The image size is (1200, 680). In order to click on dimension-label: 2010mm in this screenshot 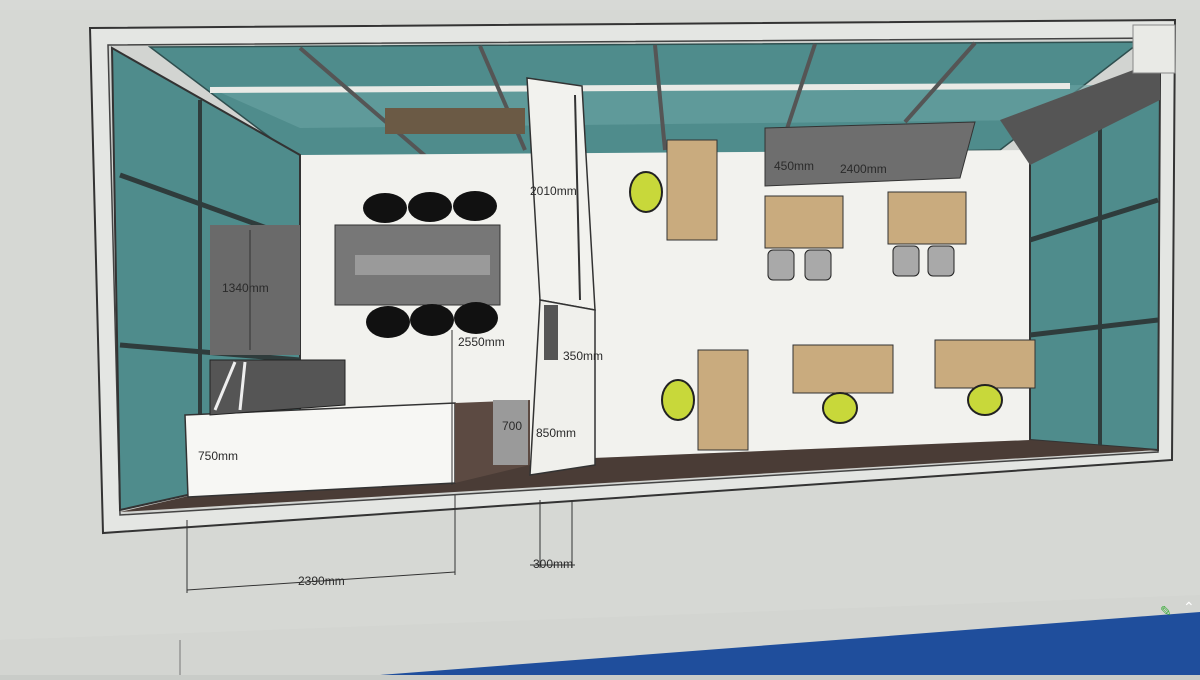, I will do `click(553, 191)`.